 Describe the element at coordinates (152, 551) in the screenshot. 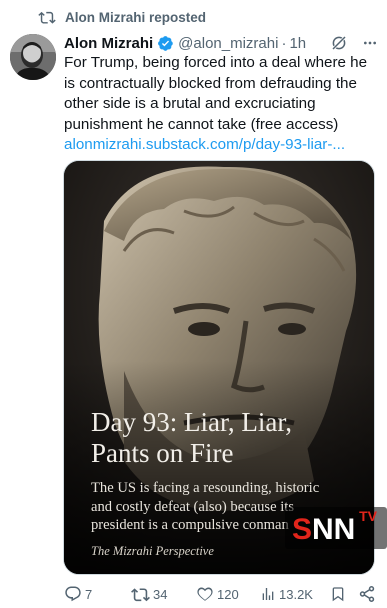

I see `card-brand: The Mizrahi Perspective` at that location.